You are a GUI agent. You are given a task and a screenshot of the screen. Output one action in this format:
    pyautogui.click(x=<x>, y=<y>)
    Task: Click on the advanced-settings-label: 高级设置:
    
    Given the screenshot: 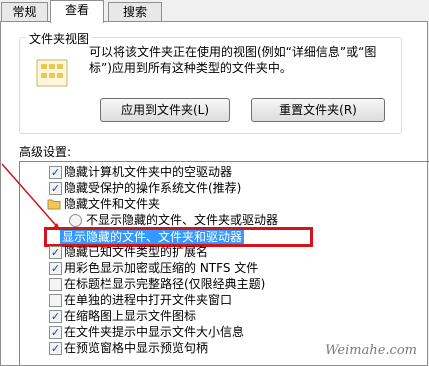 What is the action you would take?
    pyautogui.click(x=45, y=152)
    